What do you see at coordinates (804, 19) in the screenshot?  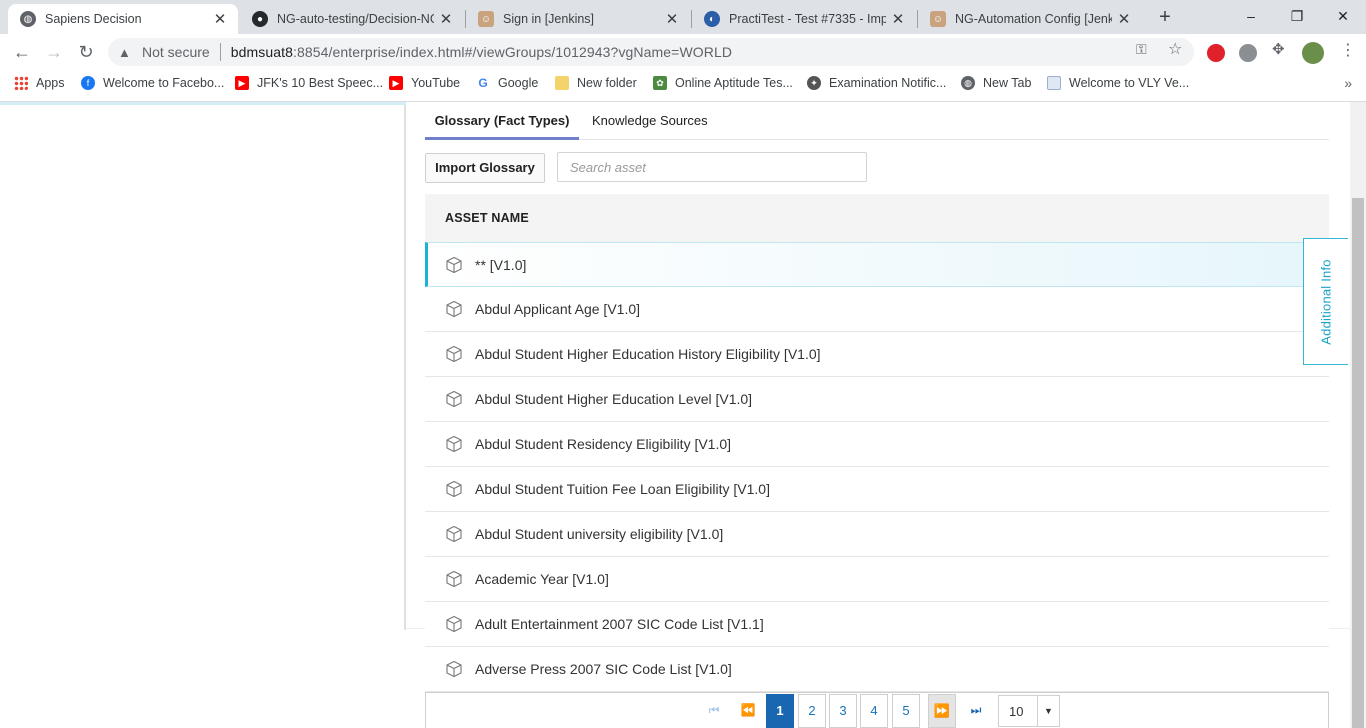 I see `browser-tab-practitest: ◐ PractiTest - Test #7335 - Impor ✕` at bounding box center [804, 19].